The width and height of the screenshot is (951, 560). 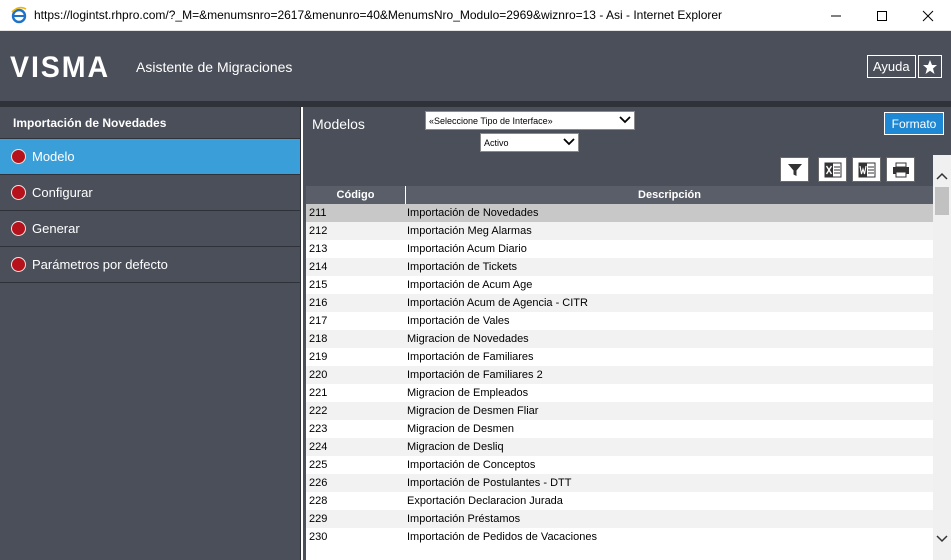 I want to click on maximize-icon, so click(x=882, y=15).